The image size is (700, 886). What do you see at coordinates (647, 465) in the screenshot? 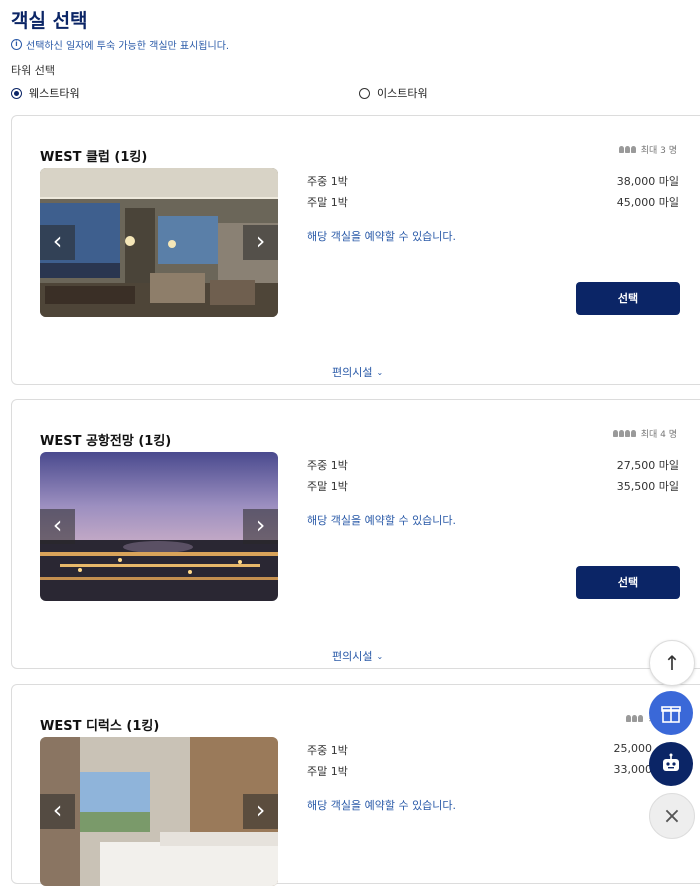
I see `weekday-price: 27,500 마일` at bounding box center [647, 465].